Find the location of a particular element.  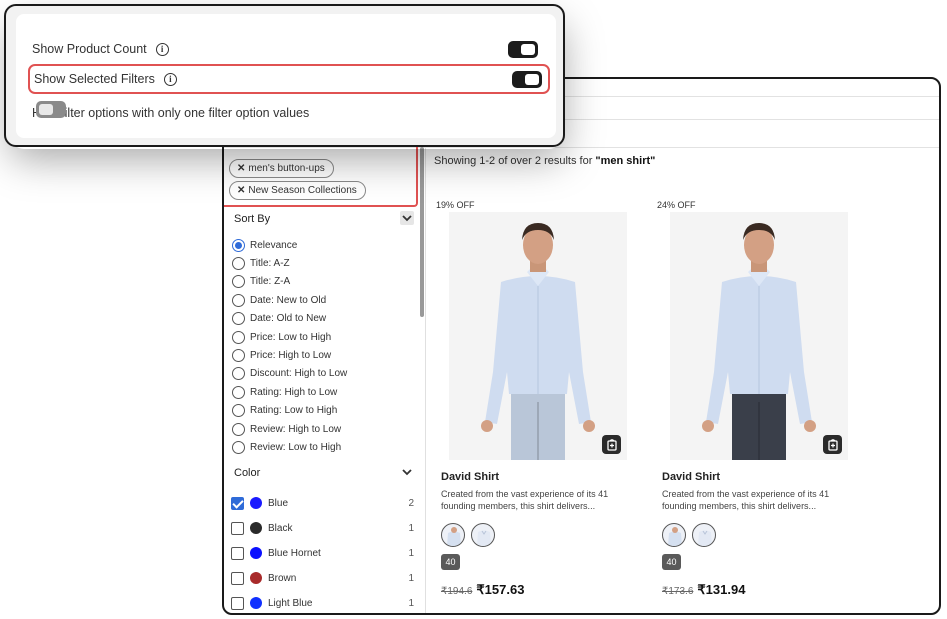

toggle-show-selected-filters is located at coordinates (527, 79).